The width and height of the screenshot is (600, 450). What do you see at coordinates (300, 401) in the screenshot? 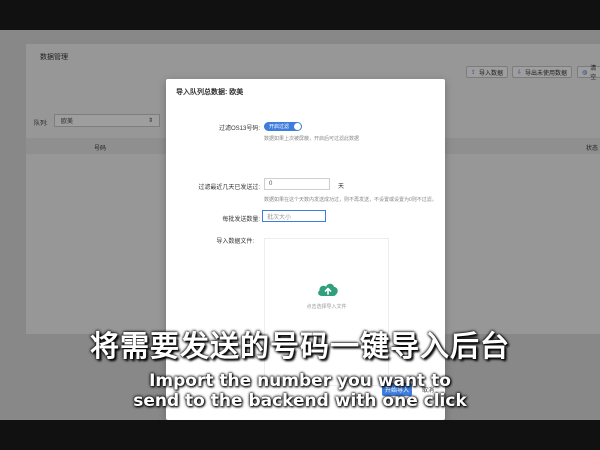
I see `subtitle-english-line2: send to the backend with one click` at bounding box center [300, 401].